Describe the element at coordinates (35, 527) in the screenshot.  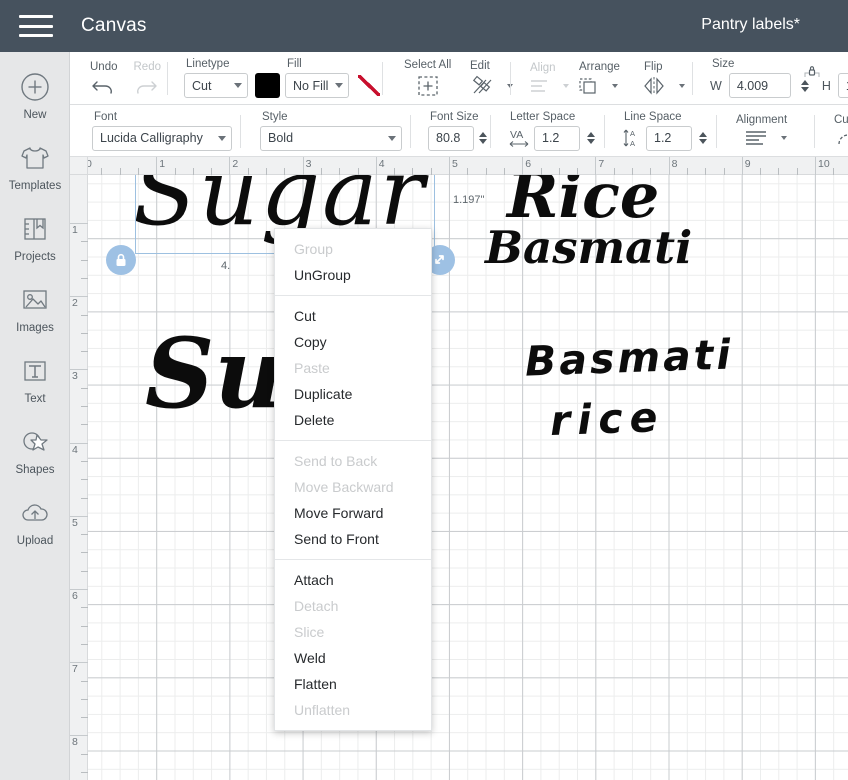
I see `sidebar-item-upload: Upload` at that location.